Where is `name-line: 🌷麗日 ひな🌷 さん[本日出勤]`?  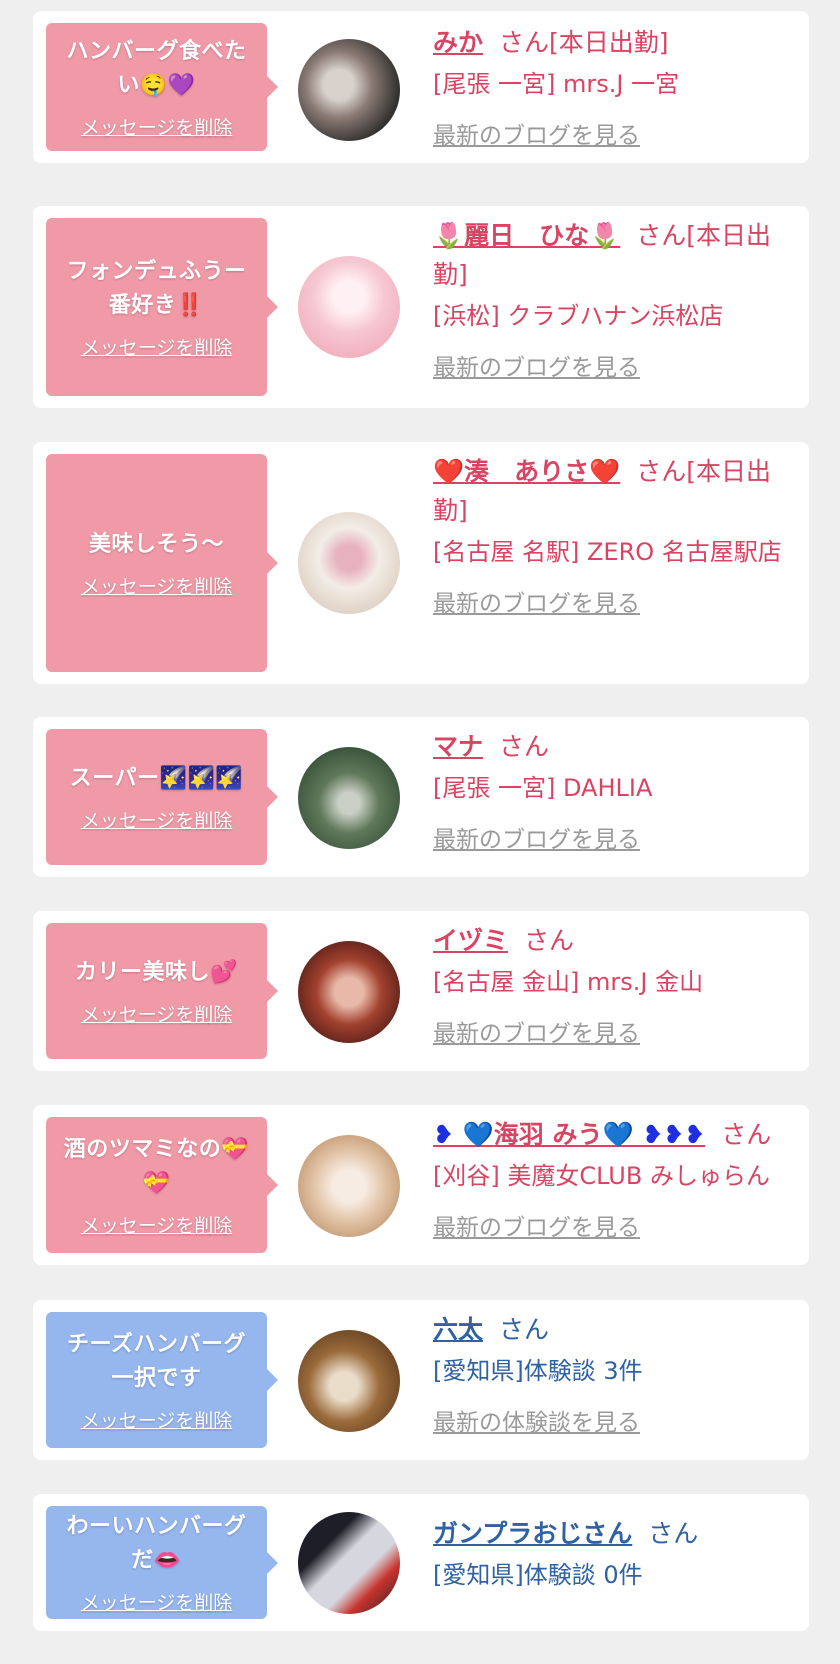 name-line: 🌷麗日 ひな🌷 さん[本日出勤] is located at coordinates (618, 255).